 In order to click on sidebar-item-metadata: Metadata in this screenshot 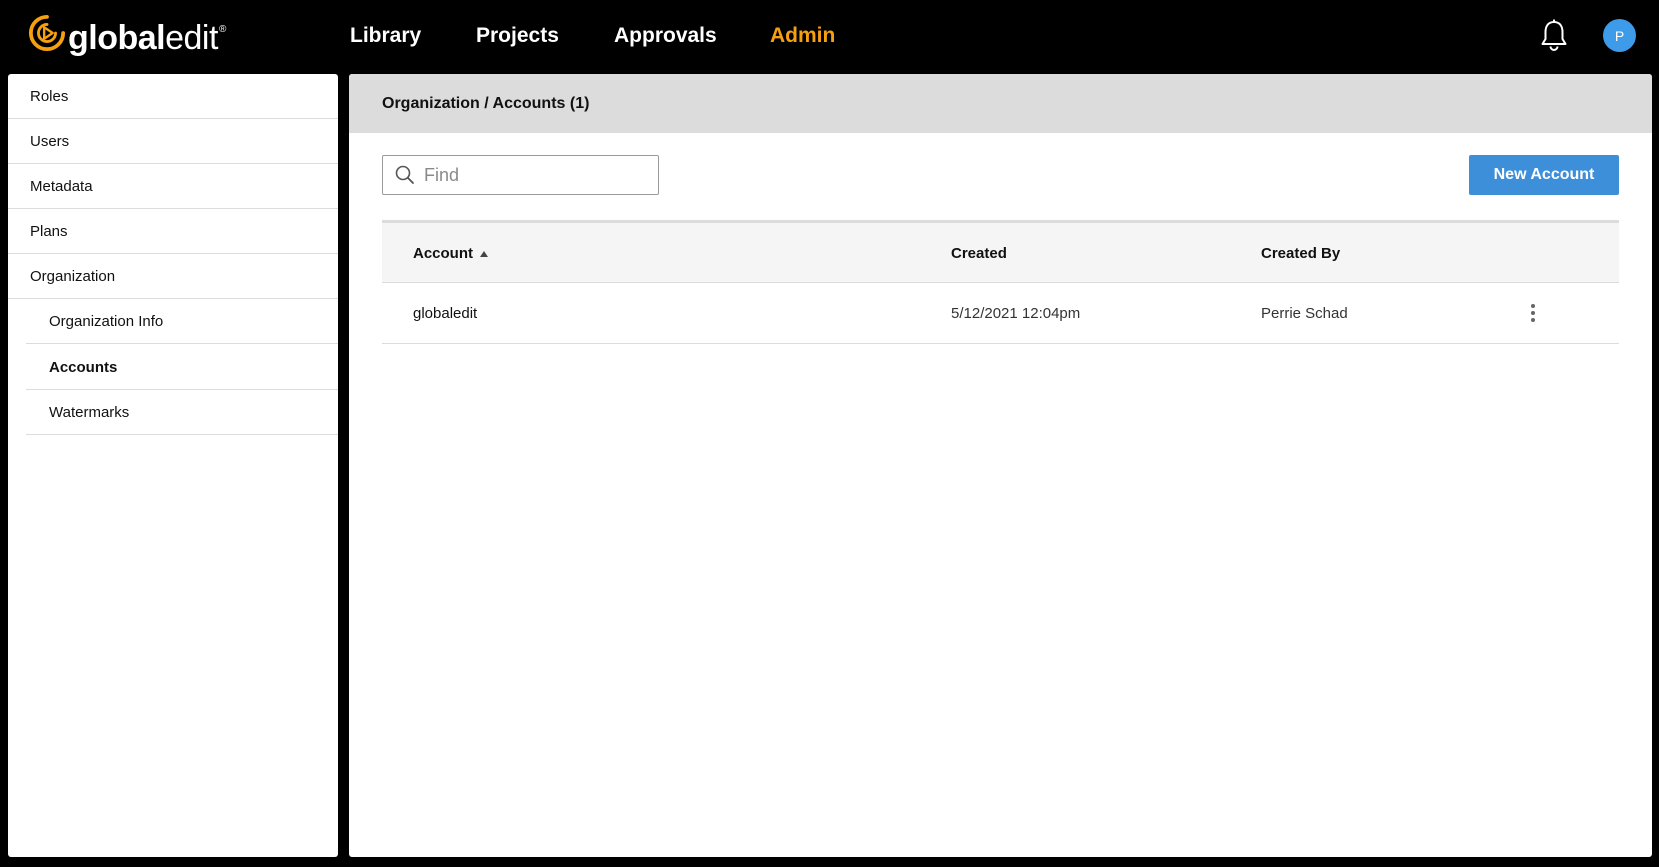, I will do `click(173, 186)`.